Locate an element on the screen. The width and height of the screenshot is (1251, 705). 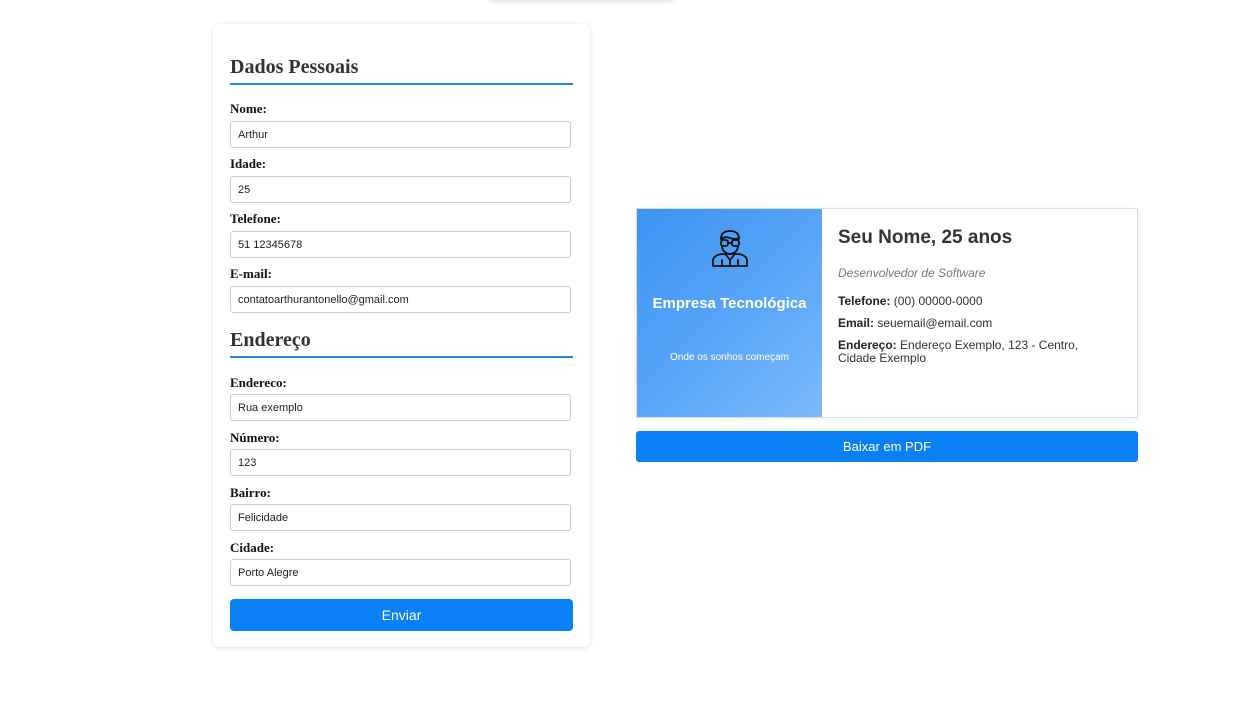
card-name-age: Seu Nome, 25 anos is located at coordinates (925, 237).